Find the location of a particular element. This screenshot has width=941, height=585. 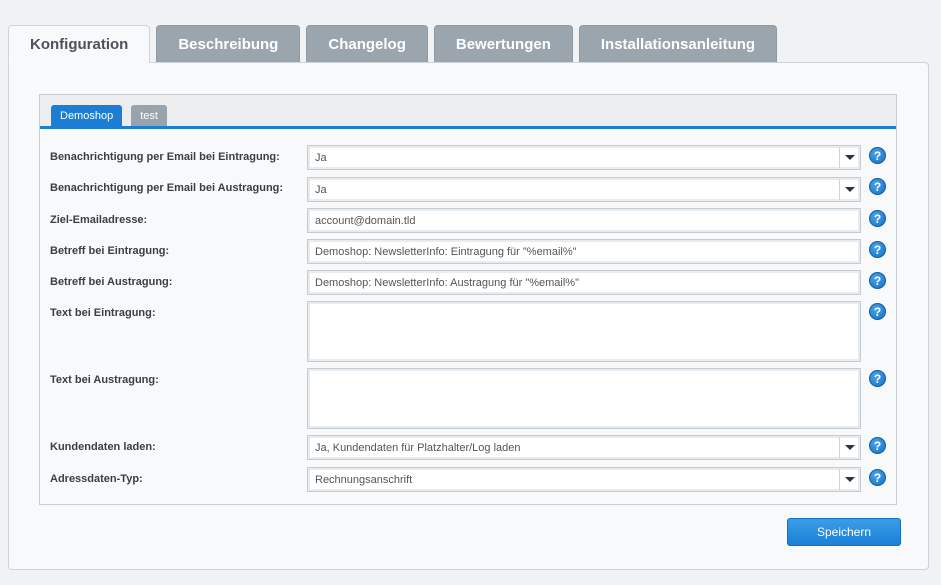

ziel-email-field is located at coordinates (584, 220).